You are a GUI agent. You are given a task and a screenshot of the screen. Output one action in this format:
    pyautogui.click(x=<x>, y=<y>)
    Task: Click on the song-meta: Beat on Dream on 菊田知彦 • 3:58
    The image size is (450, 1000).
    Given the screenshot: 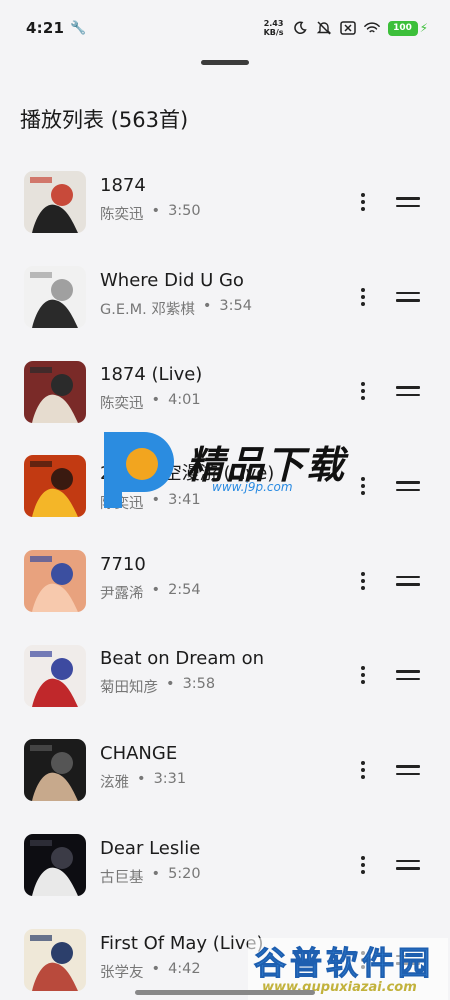 What is the action you would take?
    pyautogui.click(x=182, y=672)
    